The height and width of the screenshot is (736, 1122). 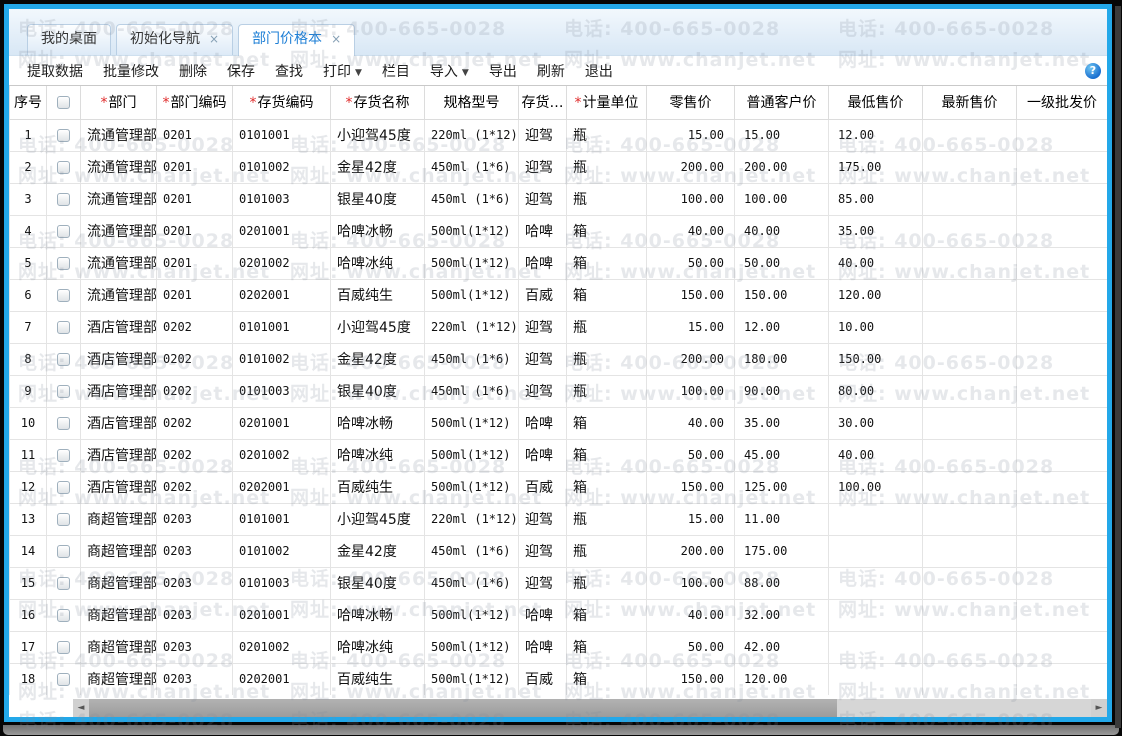 I want to click on cell-no: 14, so click(x=28, y=551).